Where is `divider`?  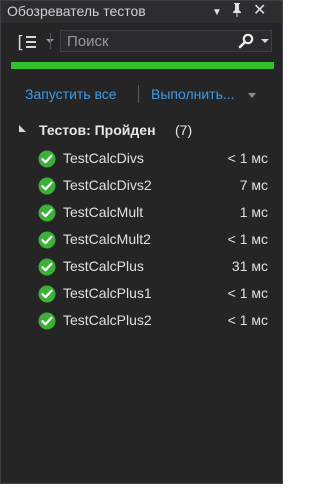
divider is located at coordinates (138, 94).